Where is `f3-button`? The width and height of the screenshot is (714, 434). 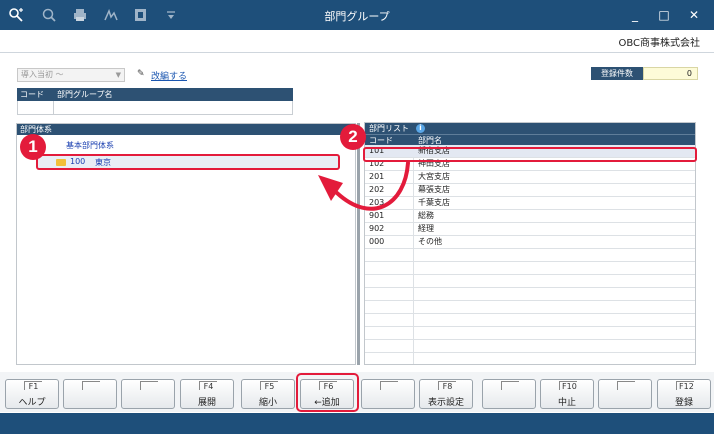 f3-button is located at coordinates (148, 394).